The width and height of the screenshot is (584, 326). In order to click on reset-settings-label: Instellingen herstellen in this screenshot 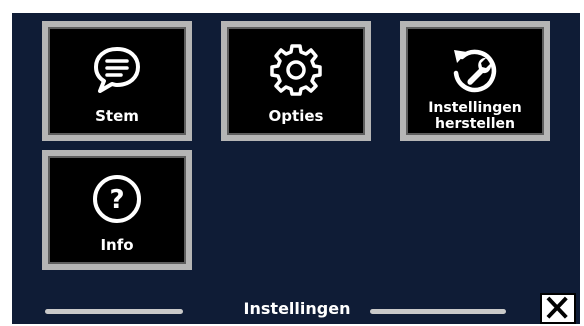, I will do `click(475, 116)`.